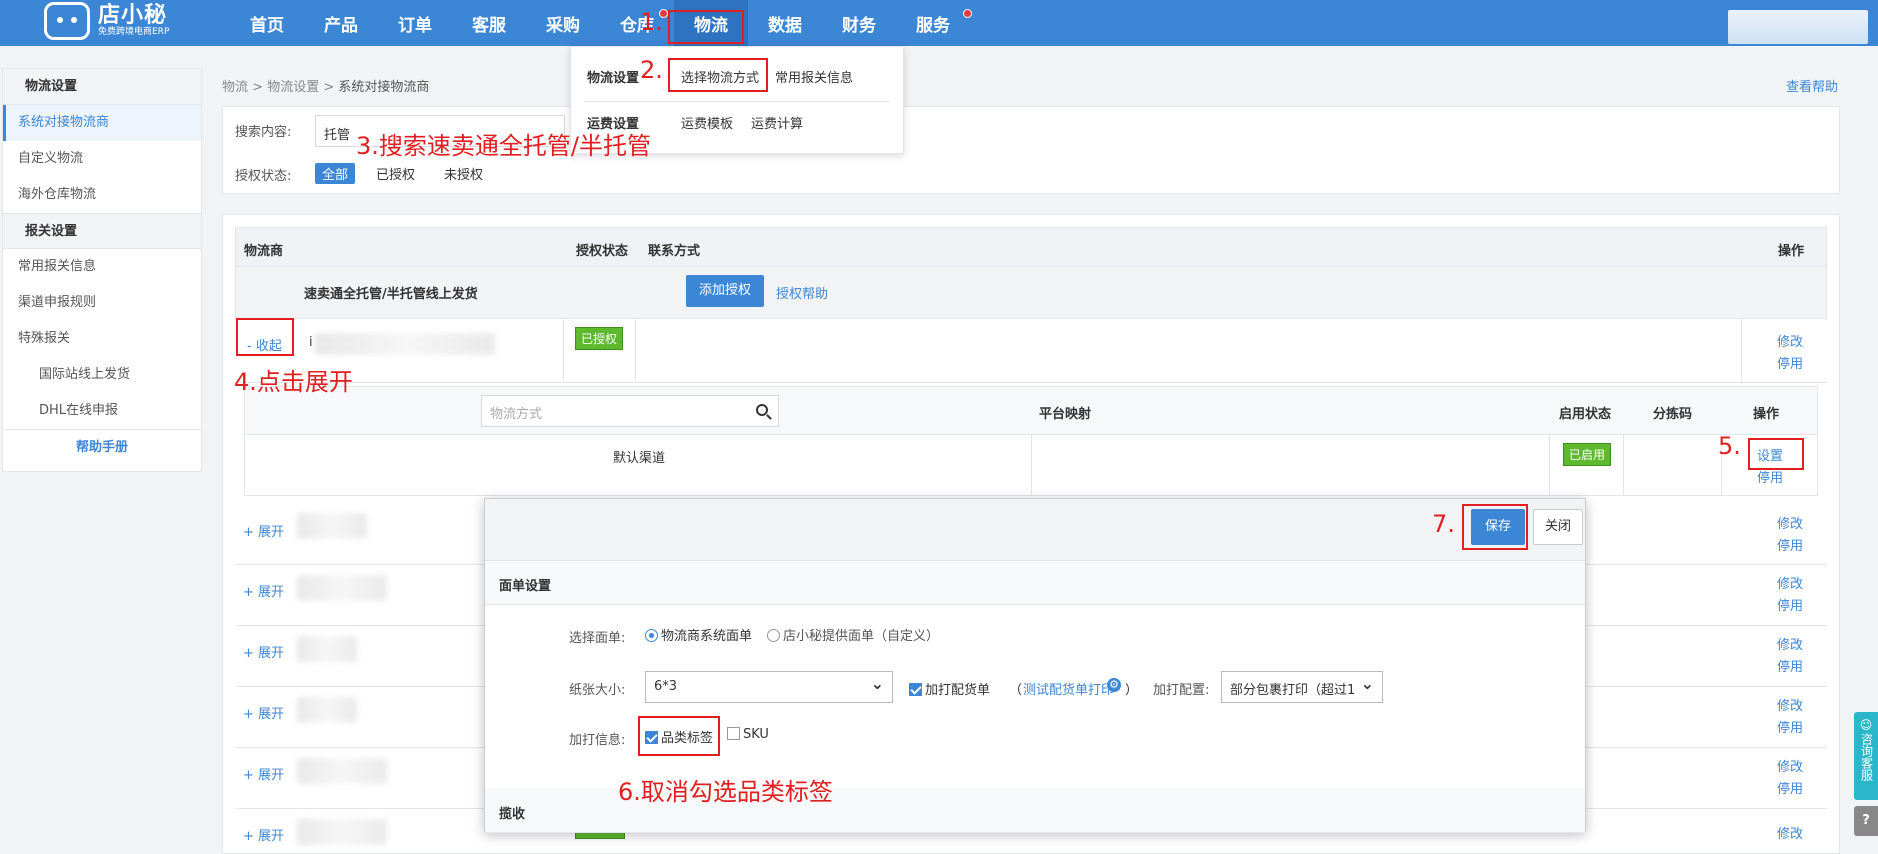 This screenshot has width=1878, height=854. What do you see at coordinates (933, 26) in the screenshot?
I see `nav-services-label: 服务` at bounding box center [933, 26].